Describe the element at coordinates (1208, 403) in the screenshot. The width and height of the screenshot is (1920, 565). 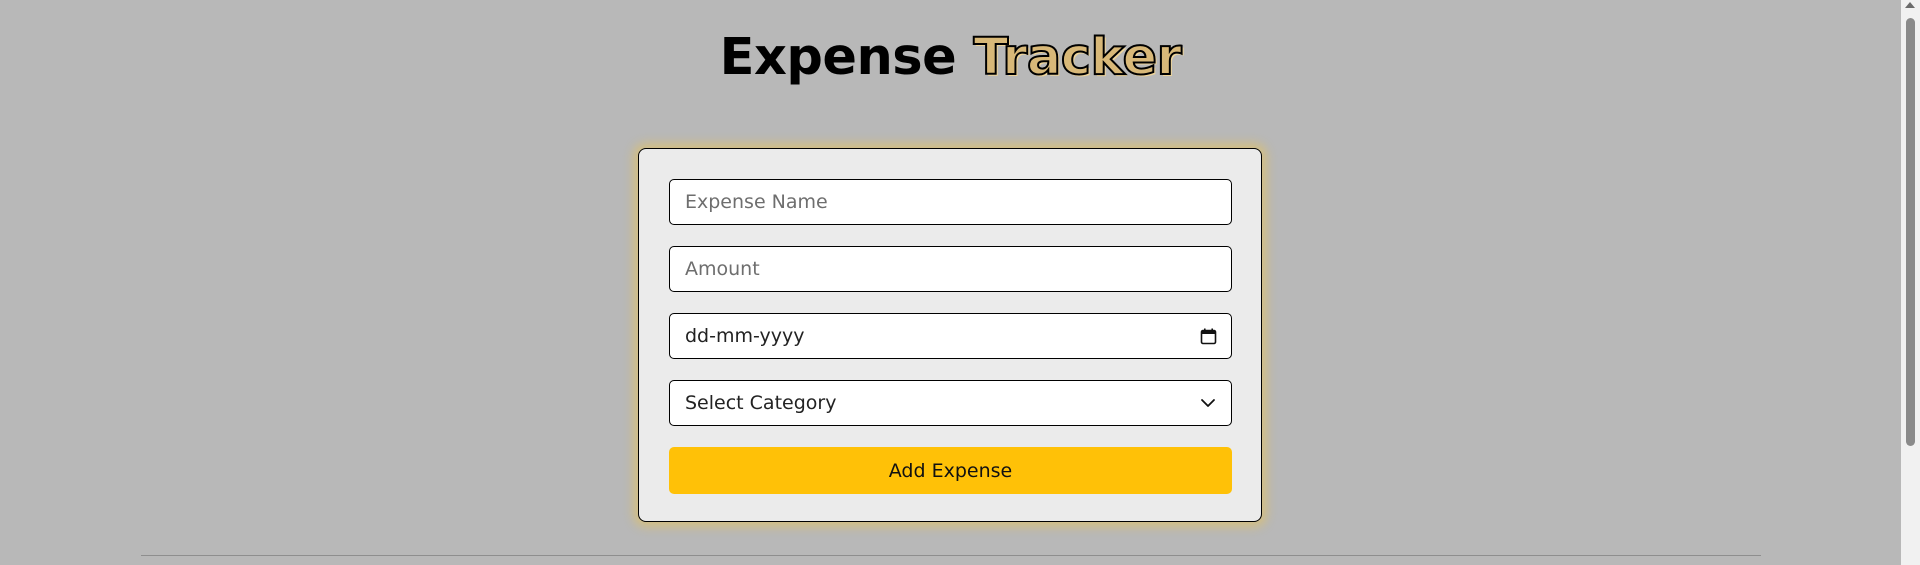
I see `chevron-down-icon` at that location.